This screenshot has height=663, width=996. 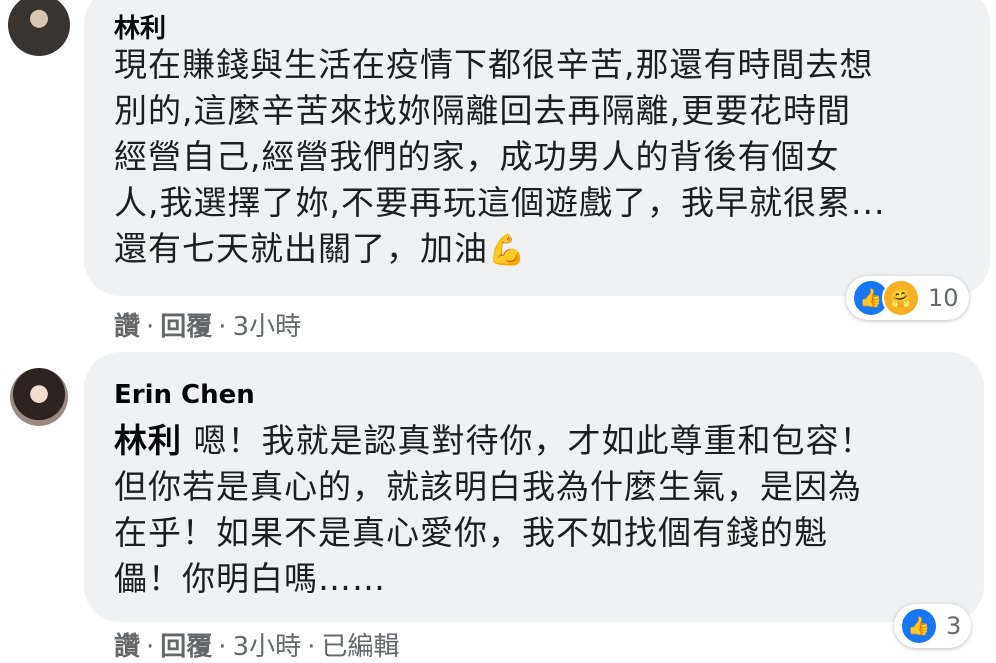 What do you see at coordinates (148, 440) in the screenshot?
I see `mention-link: 林利` at bounding box center [148, 440].